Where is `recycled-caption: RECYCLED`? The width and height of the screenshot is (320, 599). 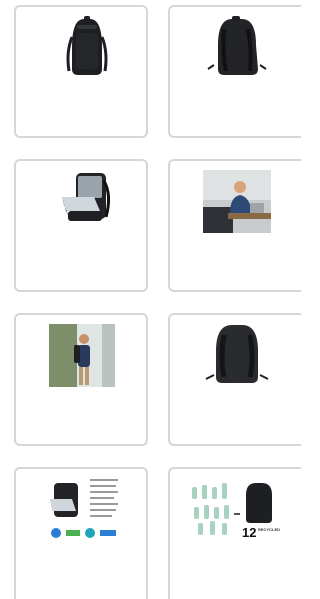
recycled-caption: RECYCLED is located at coordinates (269, 529).